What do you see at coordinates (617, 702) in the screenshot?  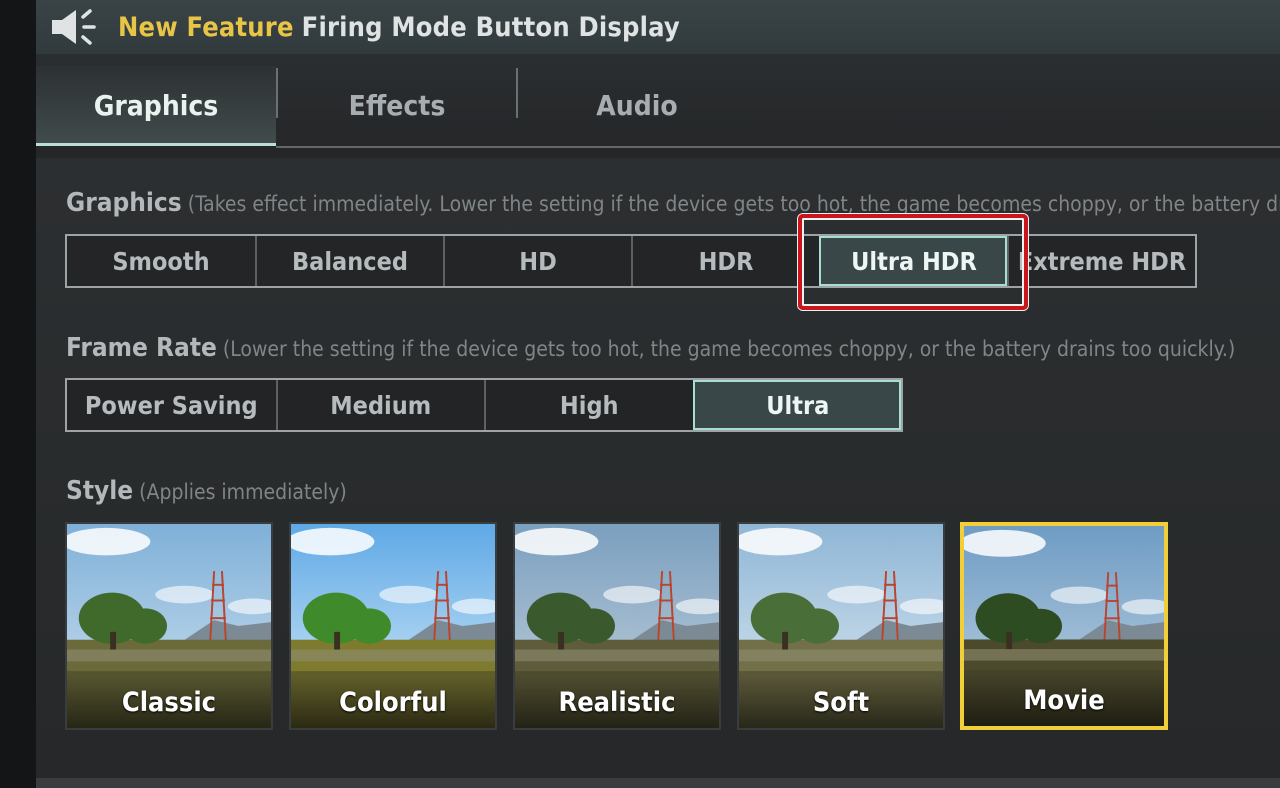 I see `style-label-realistic: Realistic` at bounding box center [617, 702].